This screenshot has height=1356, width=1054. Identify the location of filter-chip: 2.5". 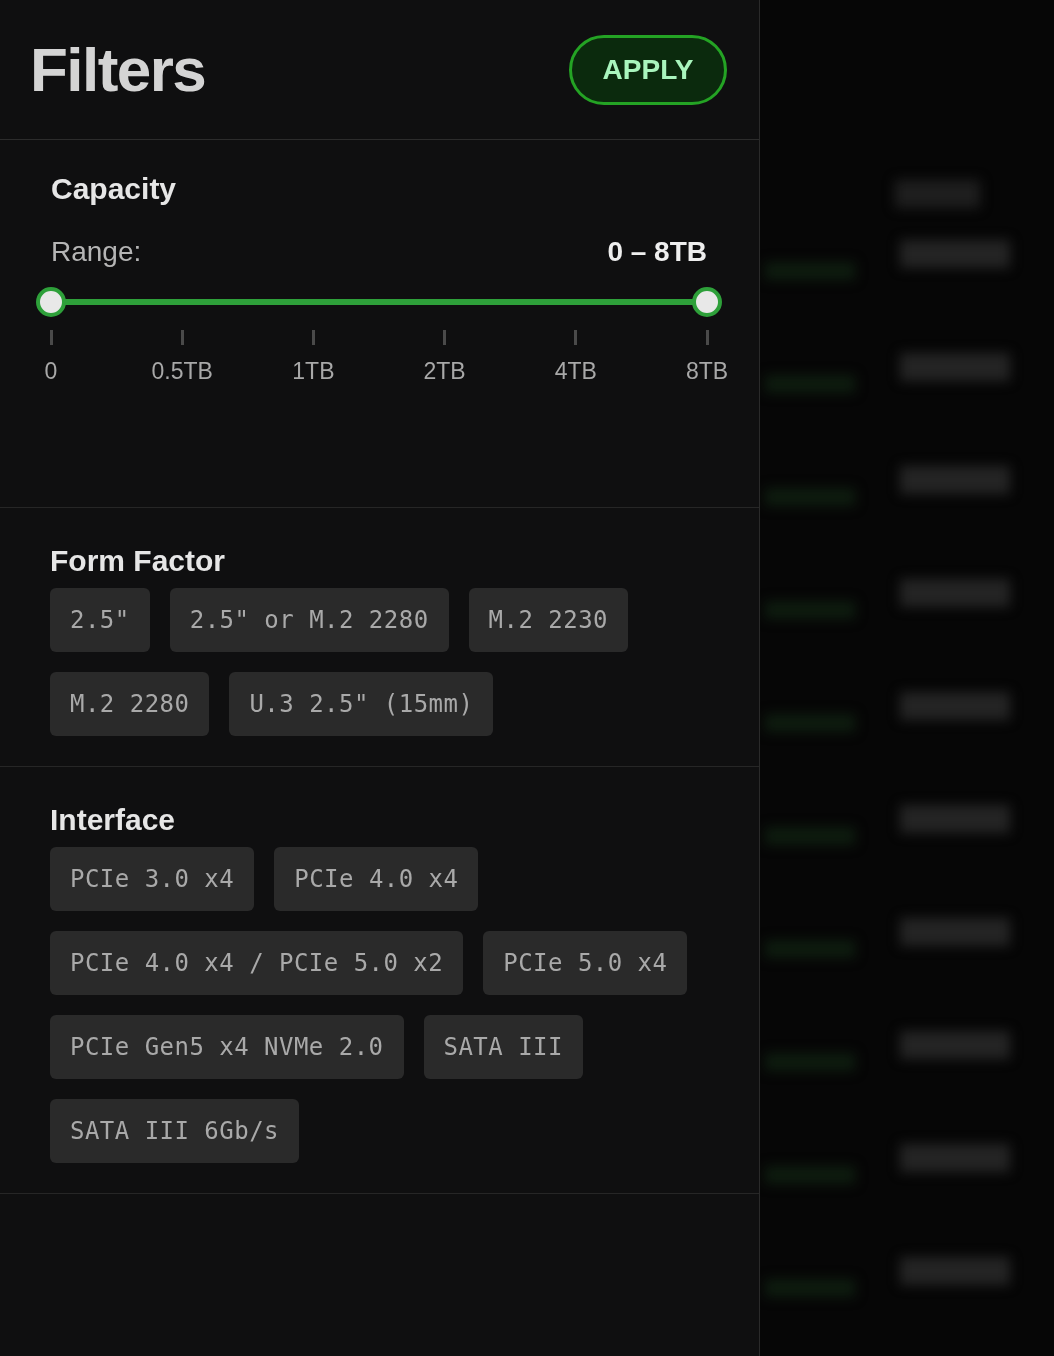
(100, 620).